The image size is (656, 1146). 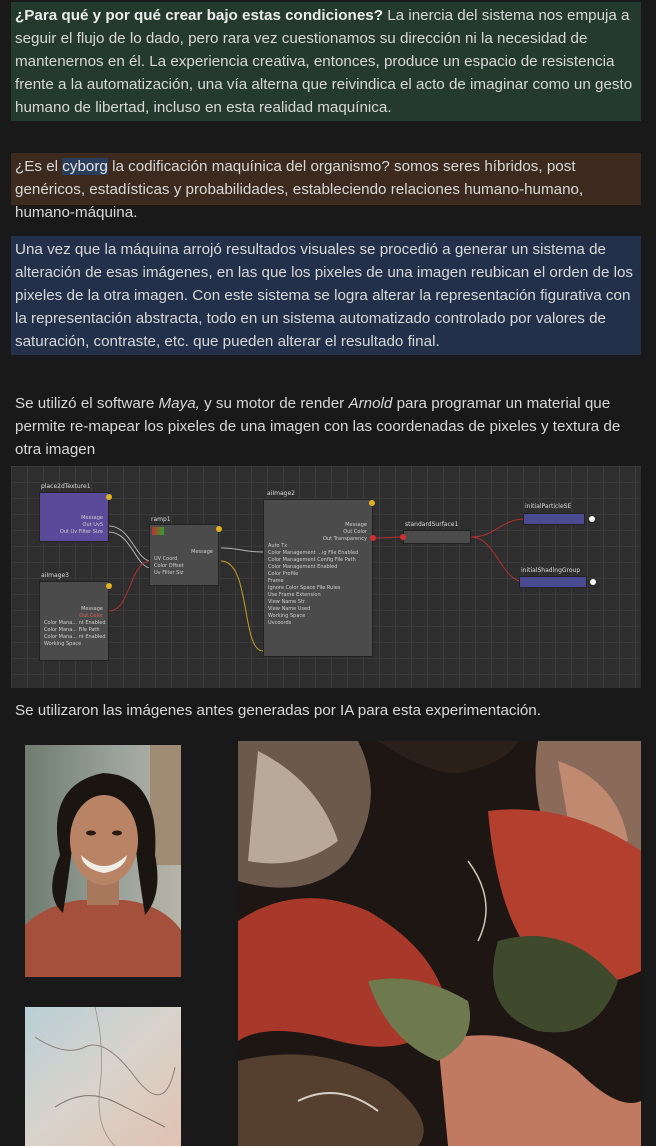 I want to click on node-ramp-title: ramp1, so click(x=161, y=519).